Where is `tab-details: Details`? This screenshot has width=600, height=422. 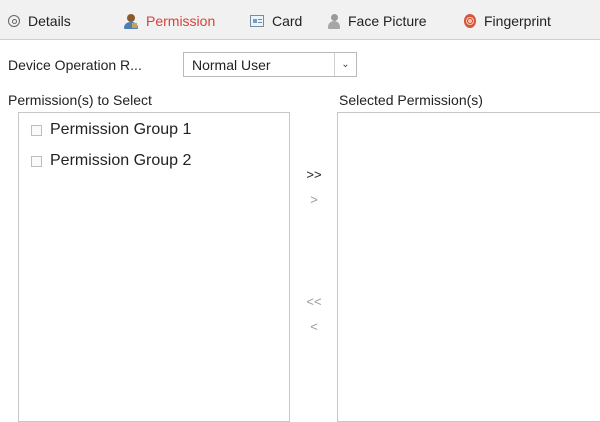
tab-details: Details is located at coordinates (39, 21).